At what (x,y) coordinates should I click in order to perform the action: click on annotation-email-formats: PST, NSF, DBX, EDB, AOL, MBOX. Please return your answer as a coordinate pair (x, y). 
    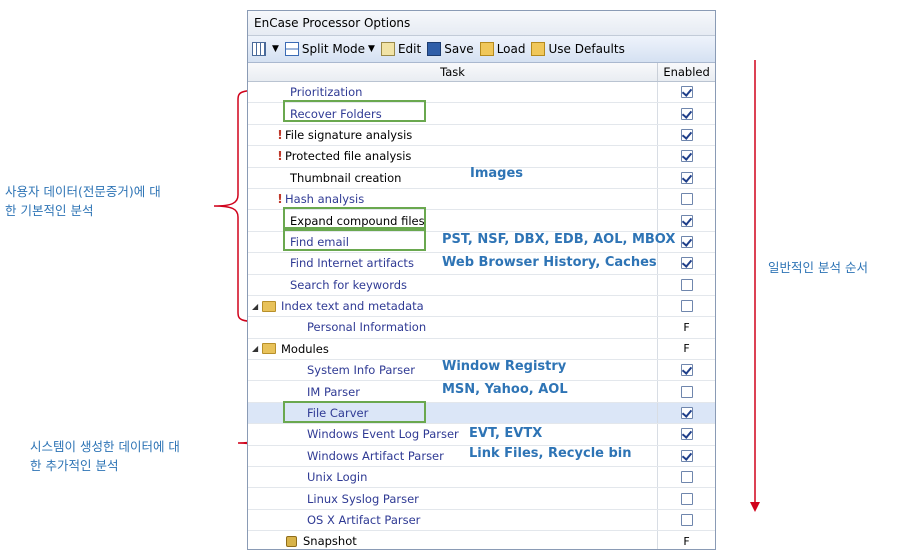
    Looking at the image, I should click on (559, 239).